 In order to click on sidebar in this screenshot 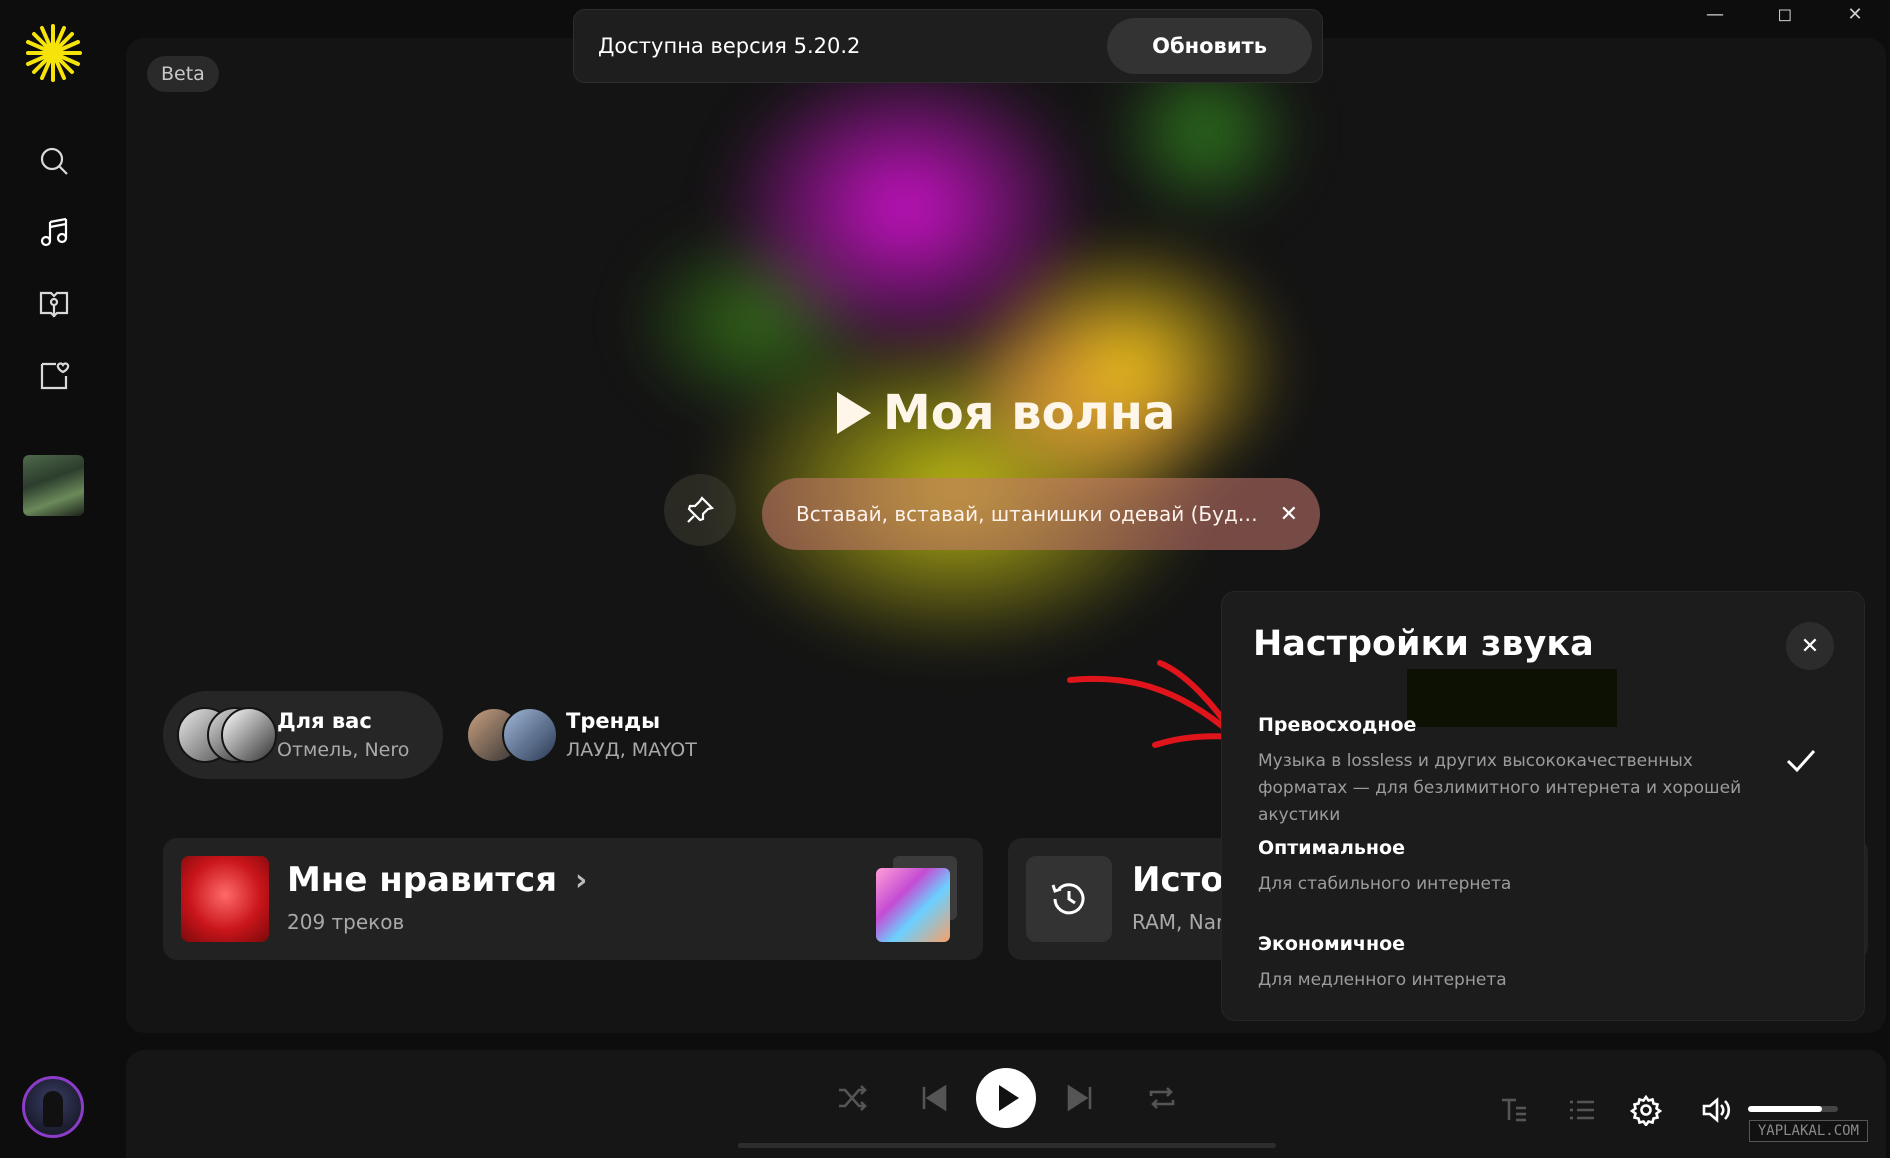, I will do `click(54, 579)`.